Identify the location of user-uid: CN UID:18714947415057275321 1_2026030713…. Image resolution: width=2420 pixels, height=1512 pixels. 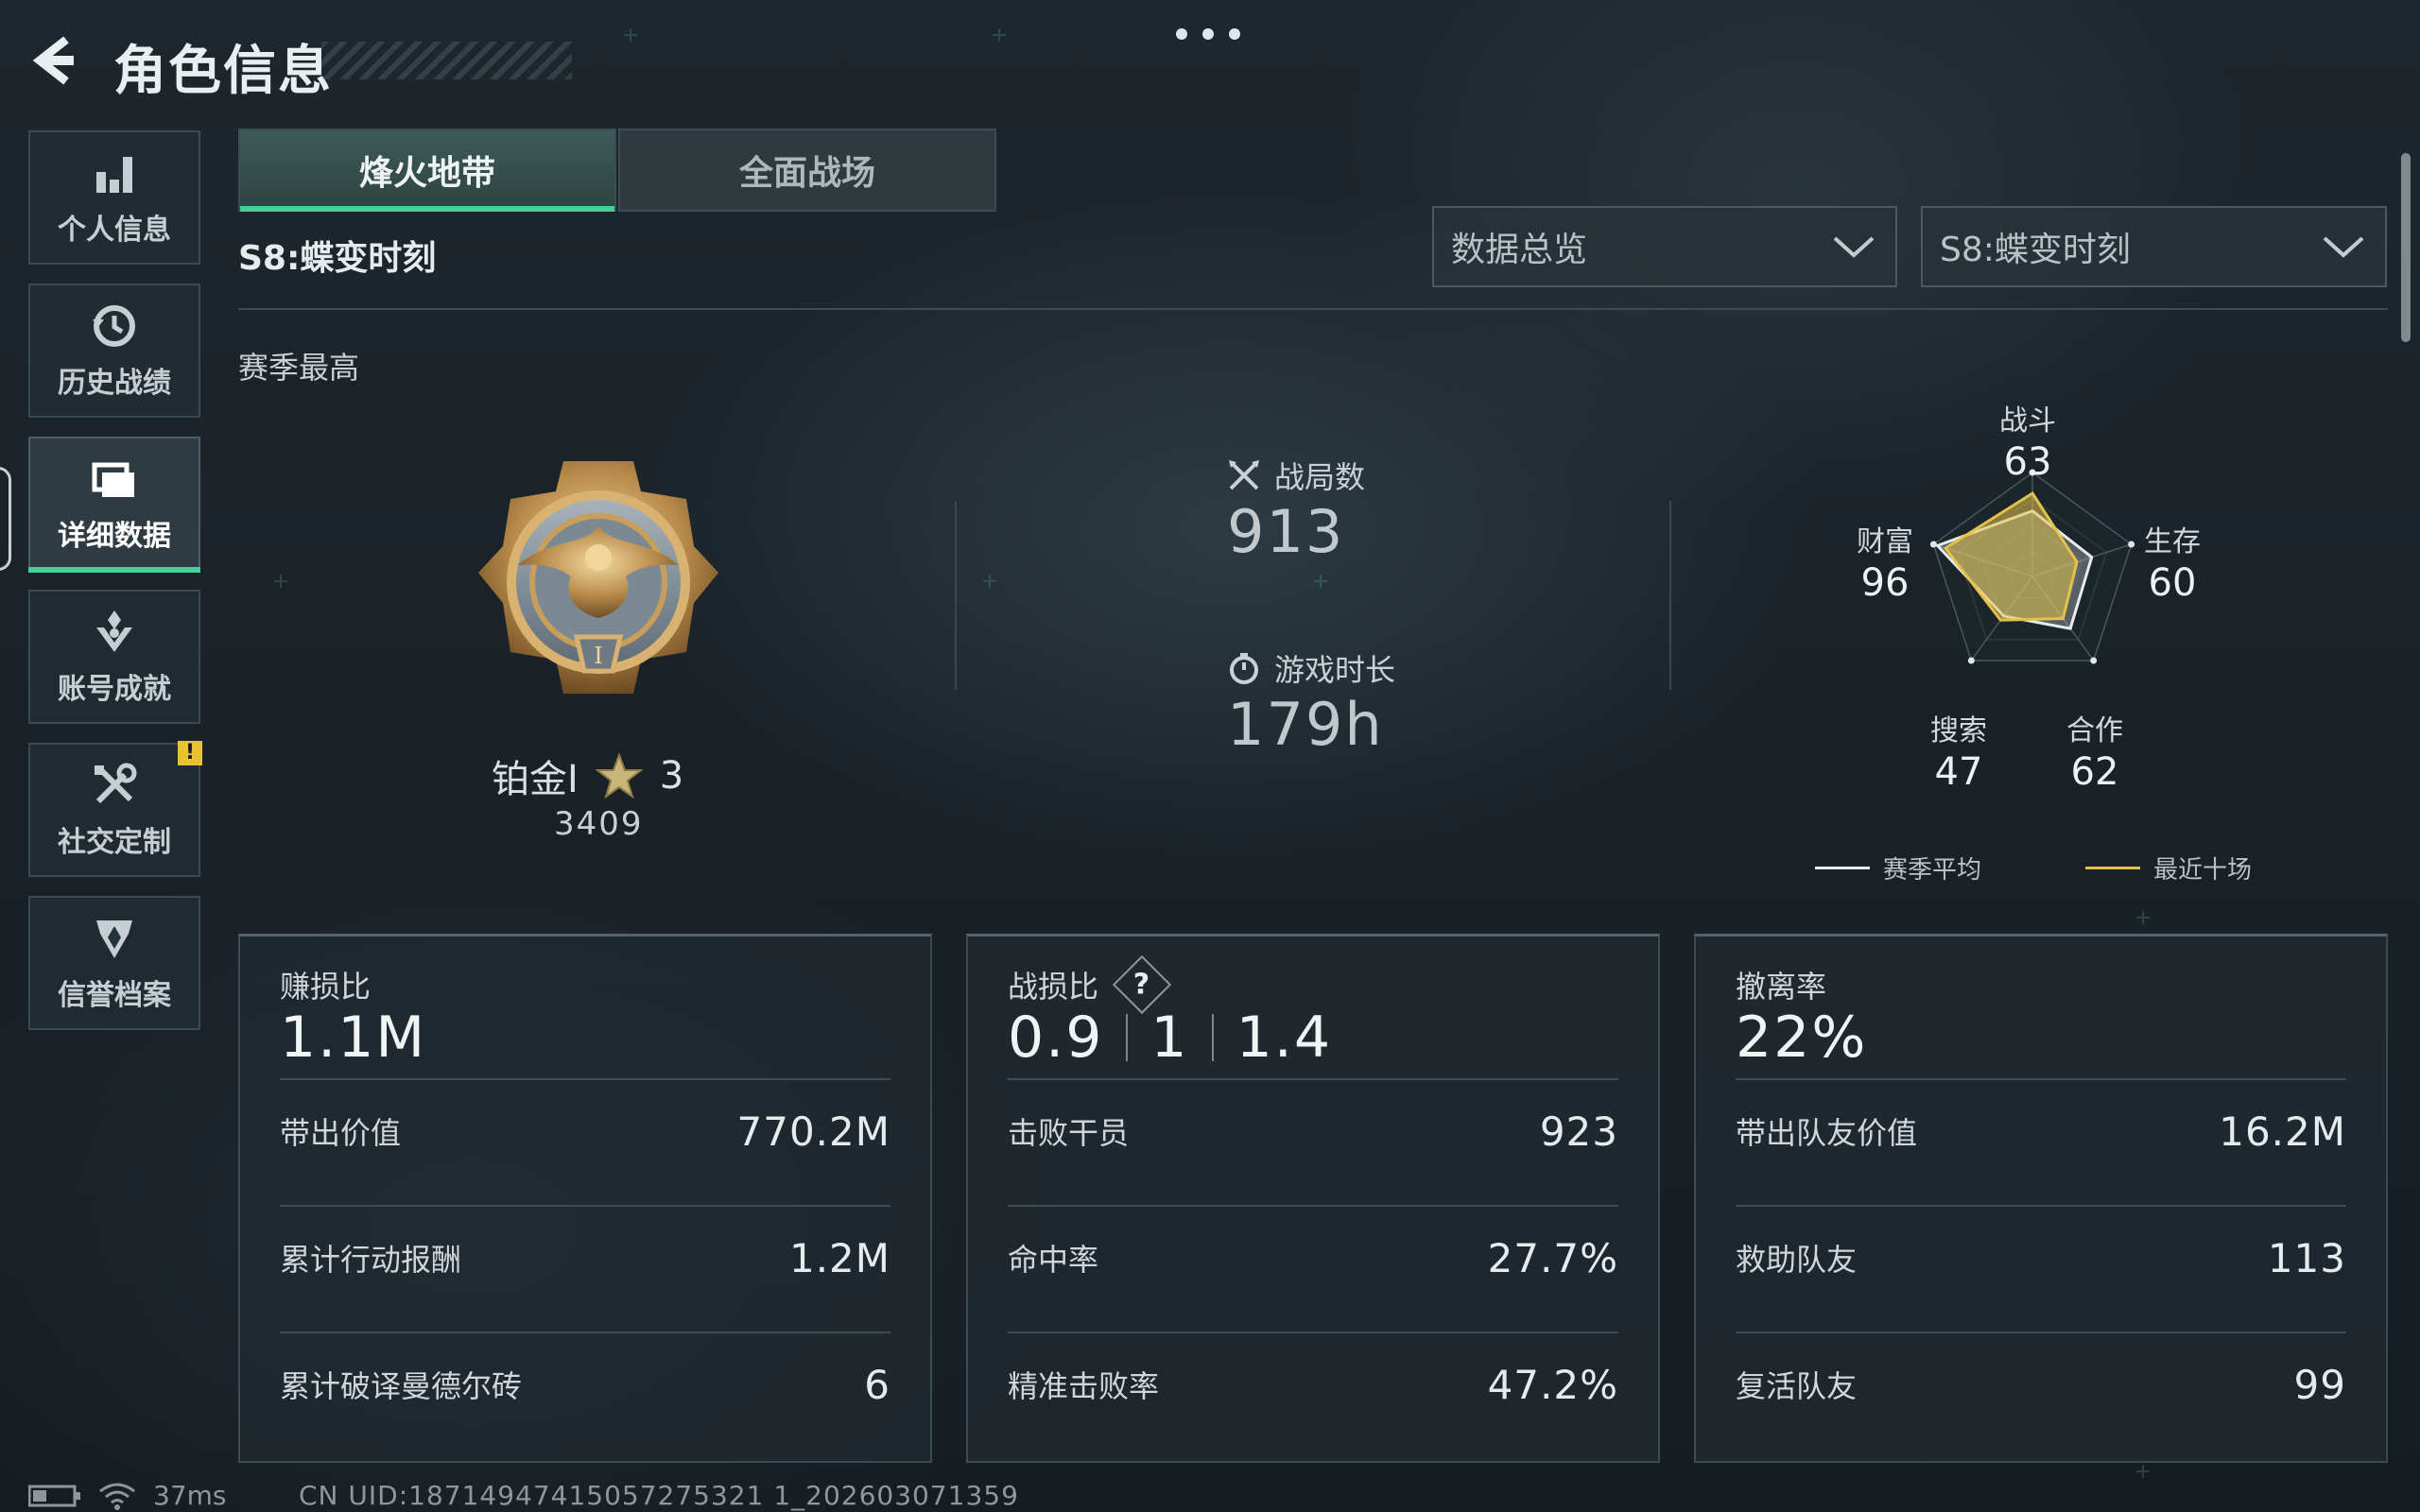
(659, 1495).